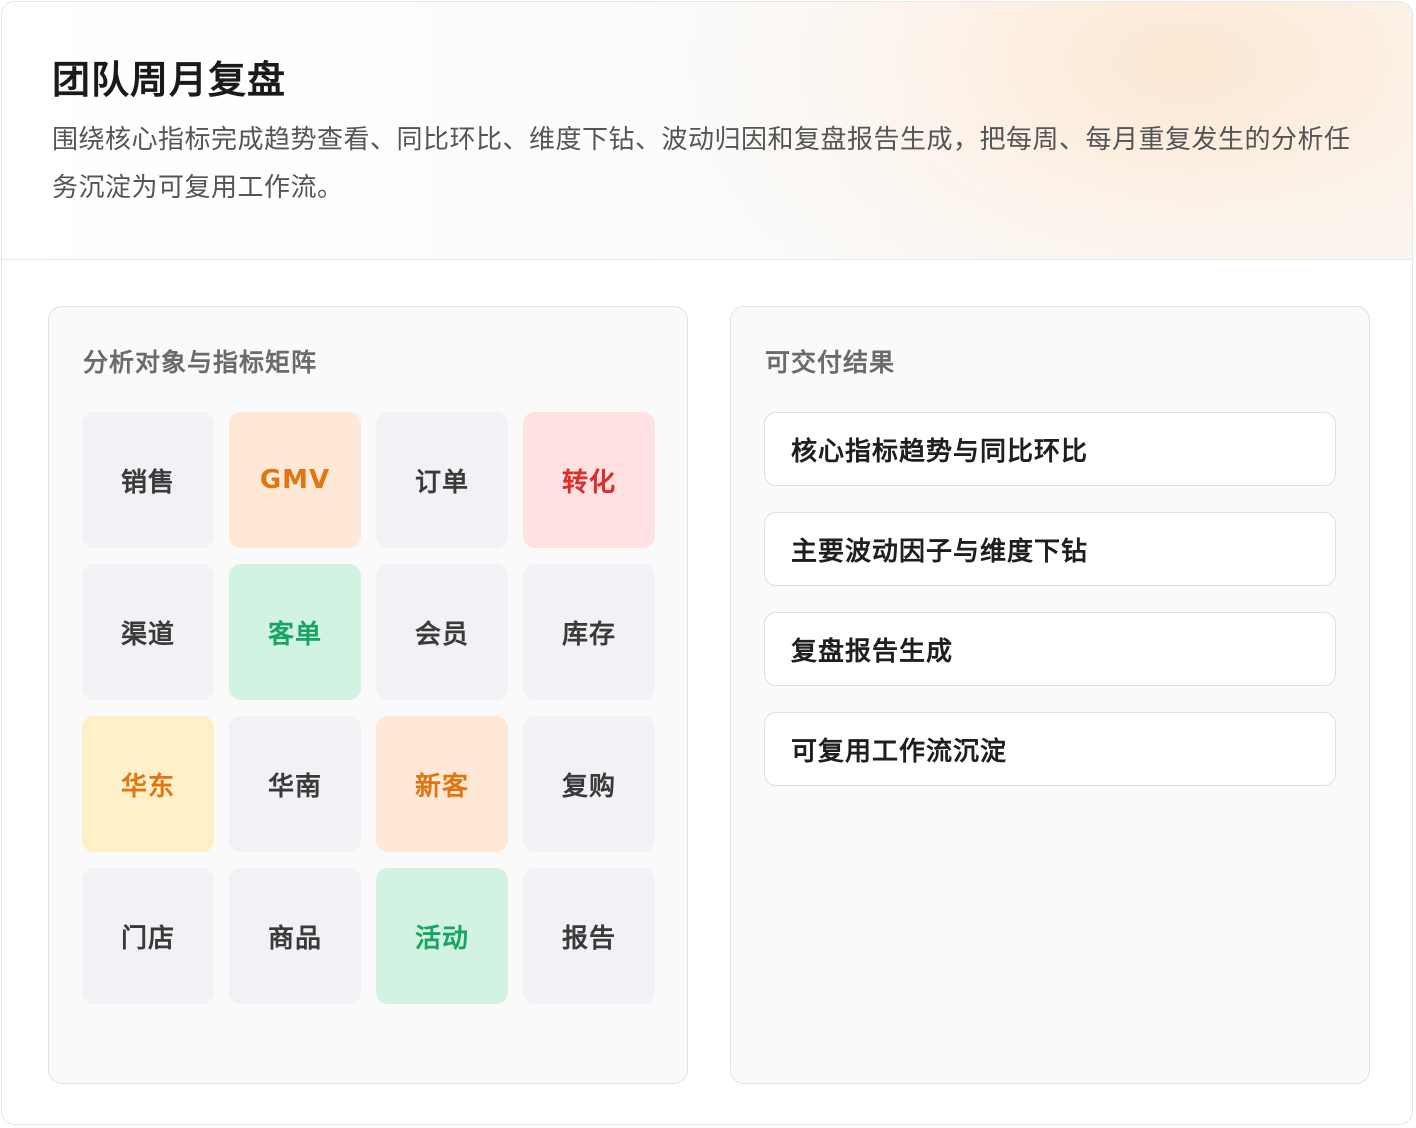 This screenshot has height=1128, width=1416. Describe the element at coordinates (940, 551) in the screenshot. I see `deliverable-label: 主要波动因子与维度下钻` at that location.